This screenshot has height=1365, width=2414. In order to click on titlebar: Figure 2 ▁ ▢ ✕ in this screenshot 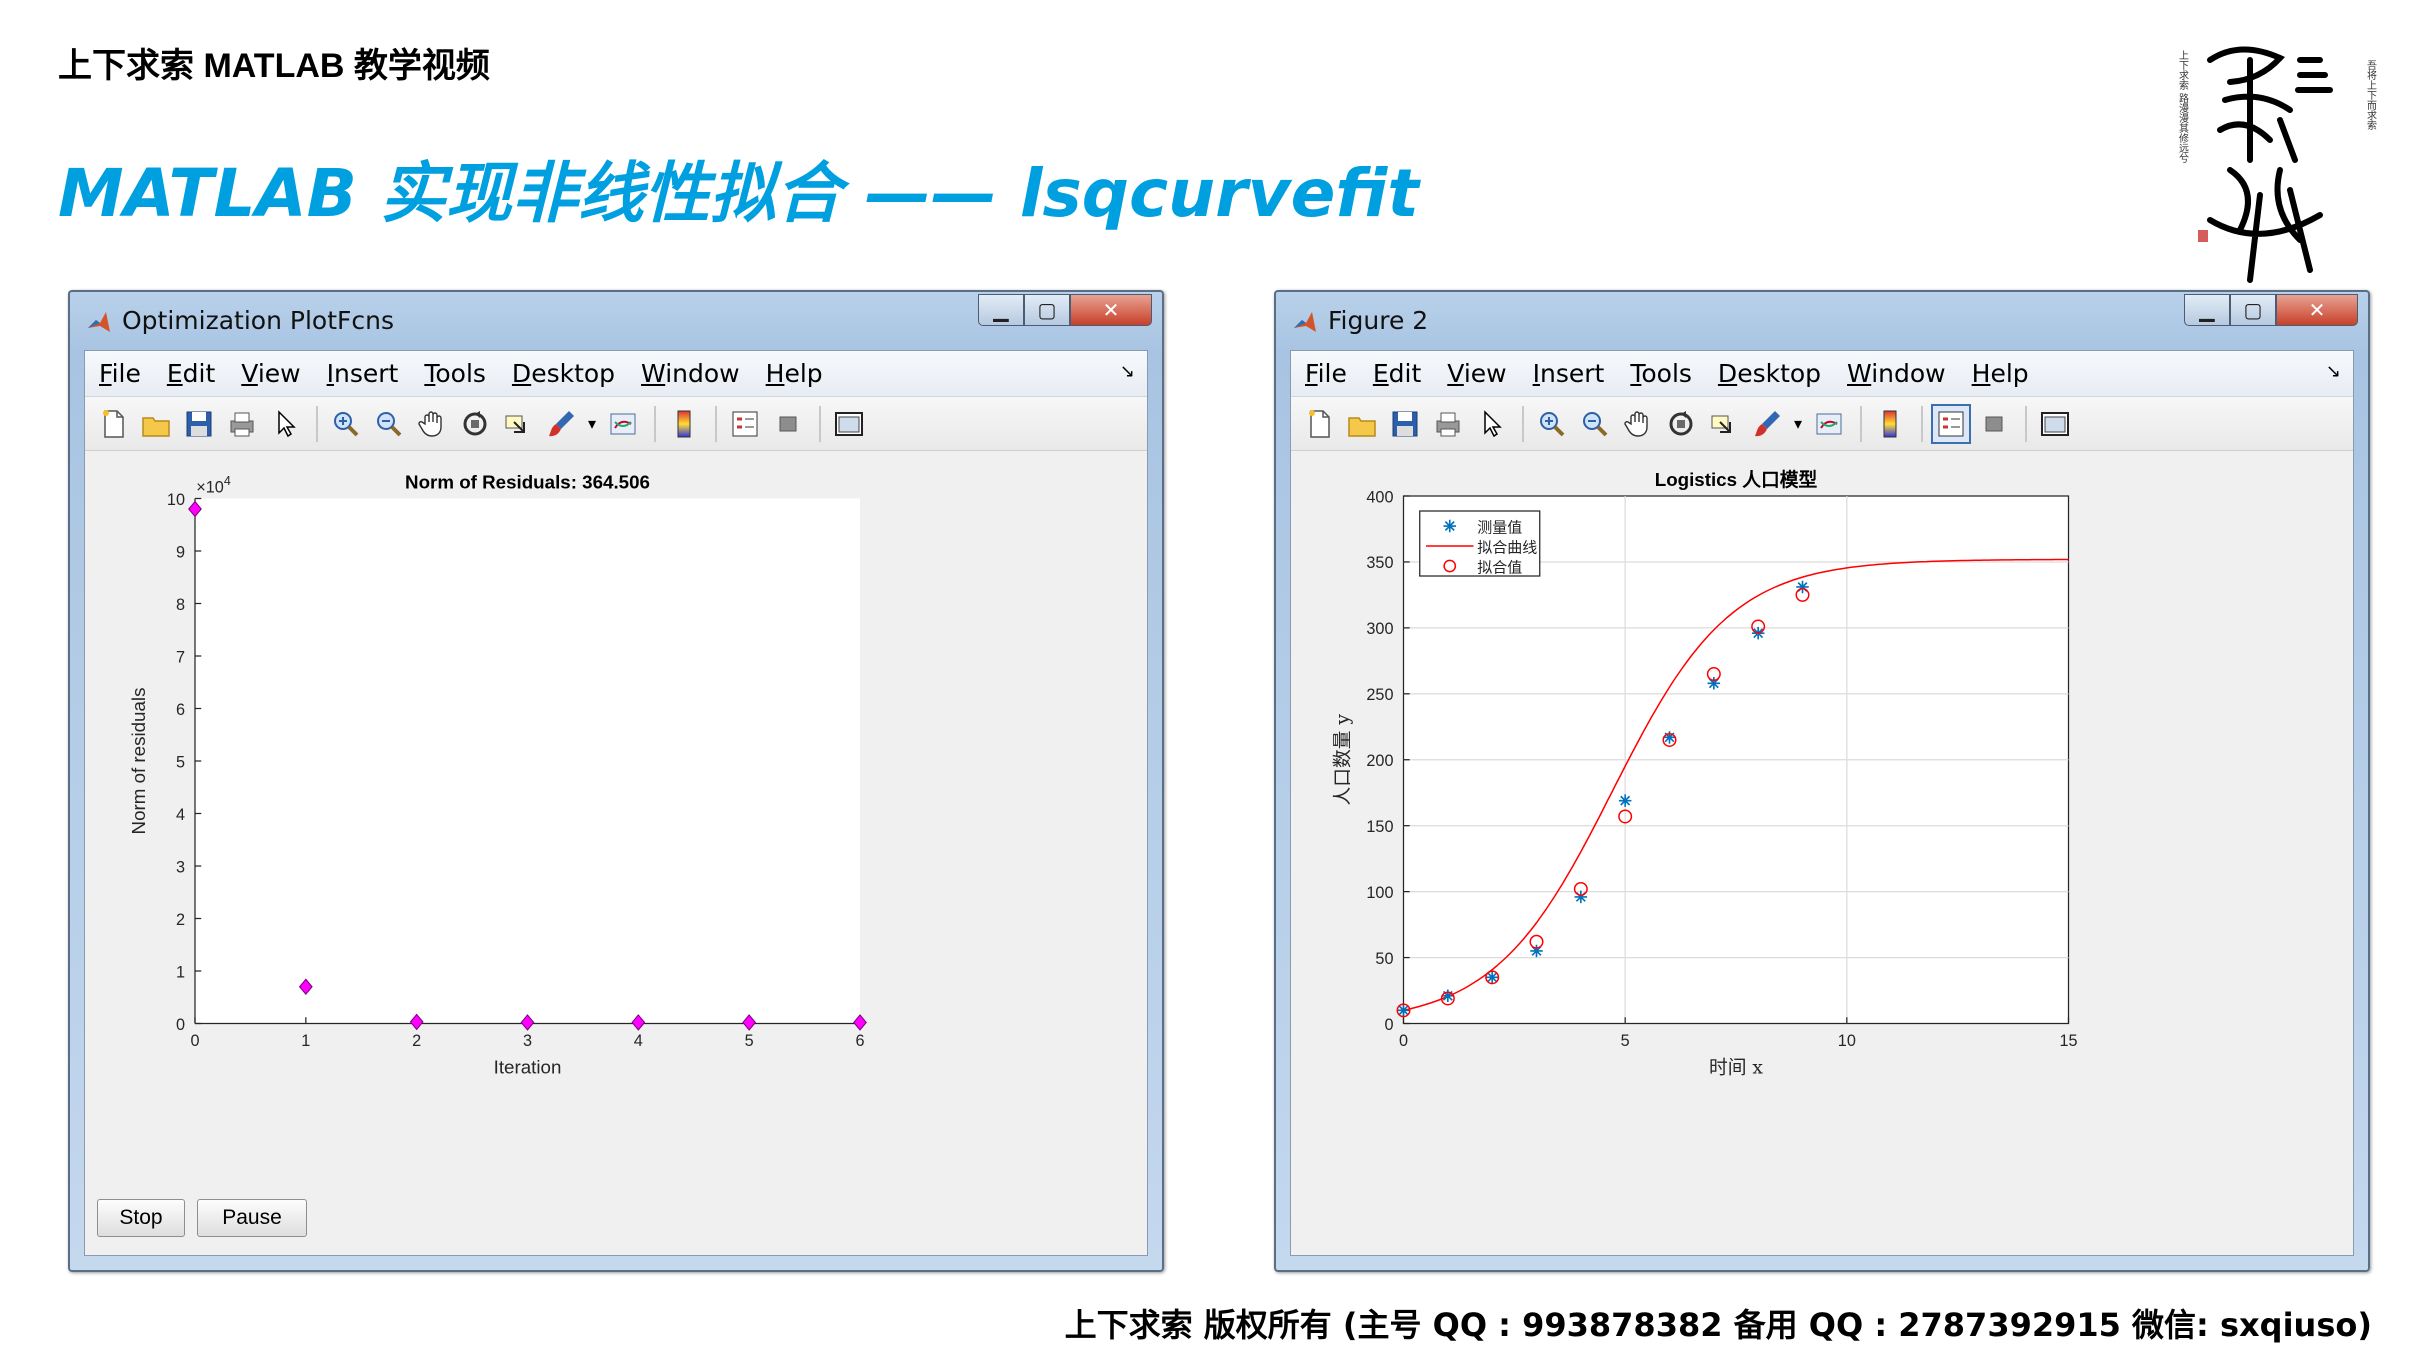, I will do `click(1822, 321)`.